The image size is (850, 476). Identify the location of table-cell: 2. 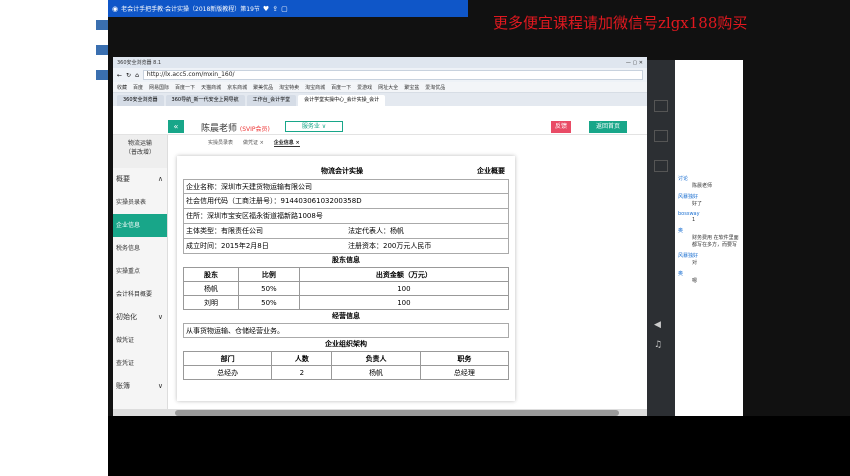
(302, 372).